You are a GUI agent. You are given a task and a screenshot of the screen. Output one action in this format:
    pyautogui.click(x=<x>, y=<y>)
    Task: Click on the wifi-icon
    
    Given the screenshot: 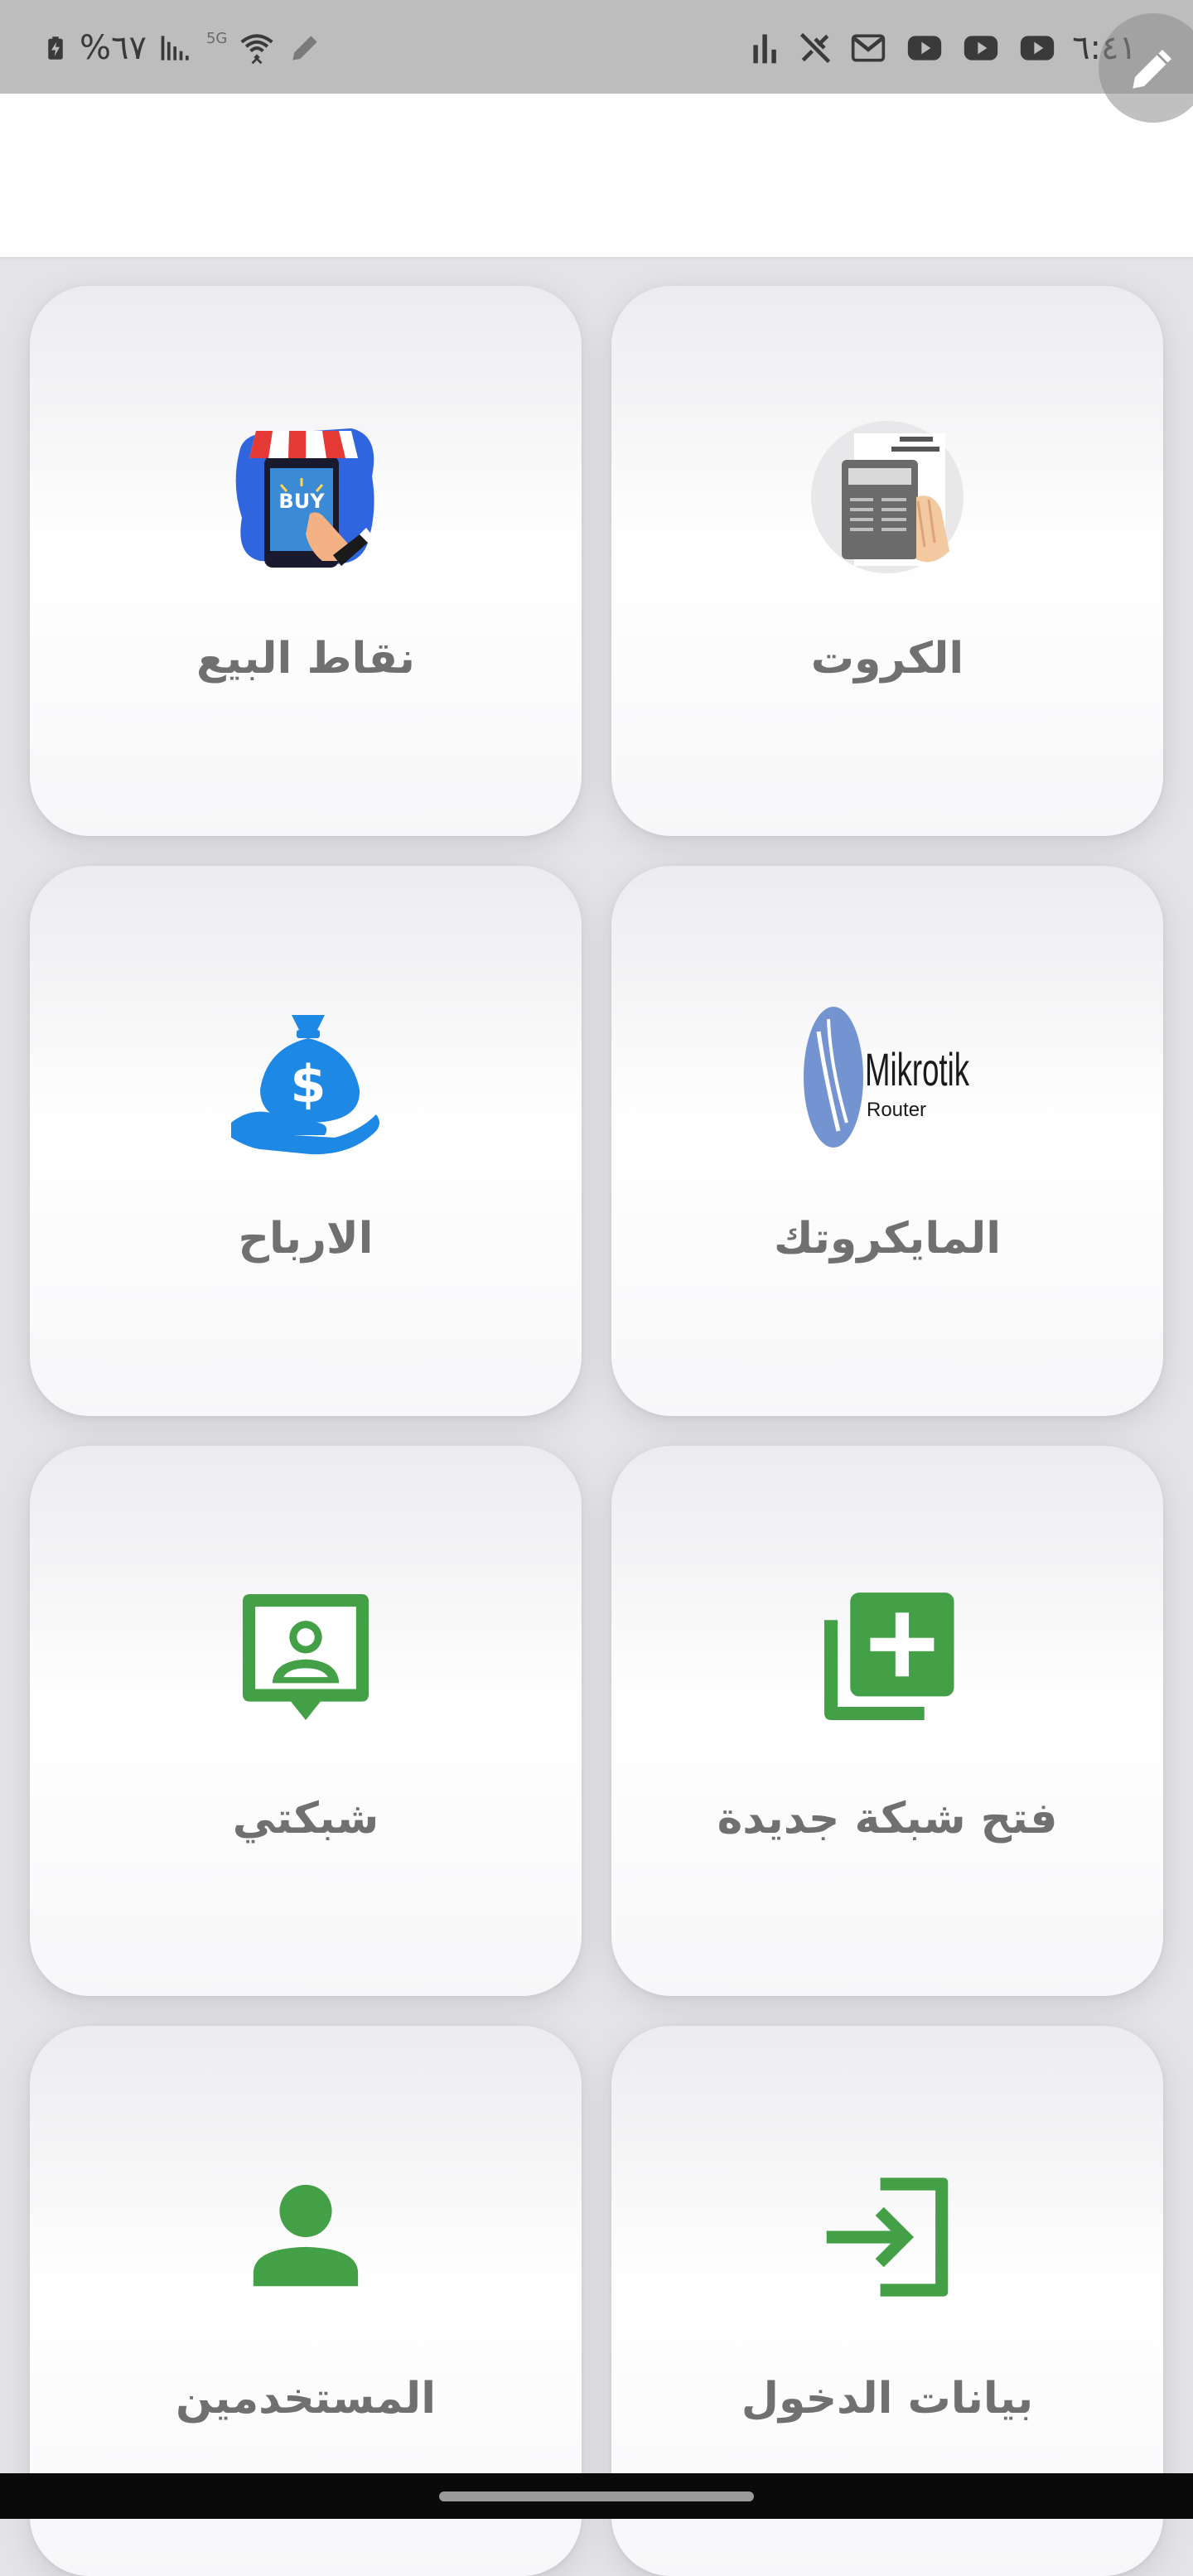 What is the action you would take?
    pyautogui.click(x=257, y=49)
    